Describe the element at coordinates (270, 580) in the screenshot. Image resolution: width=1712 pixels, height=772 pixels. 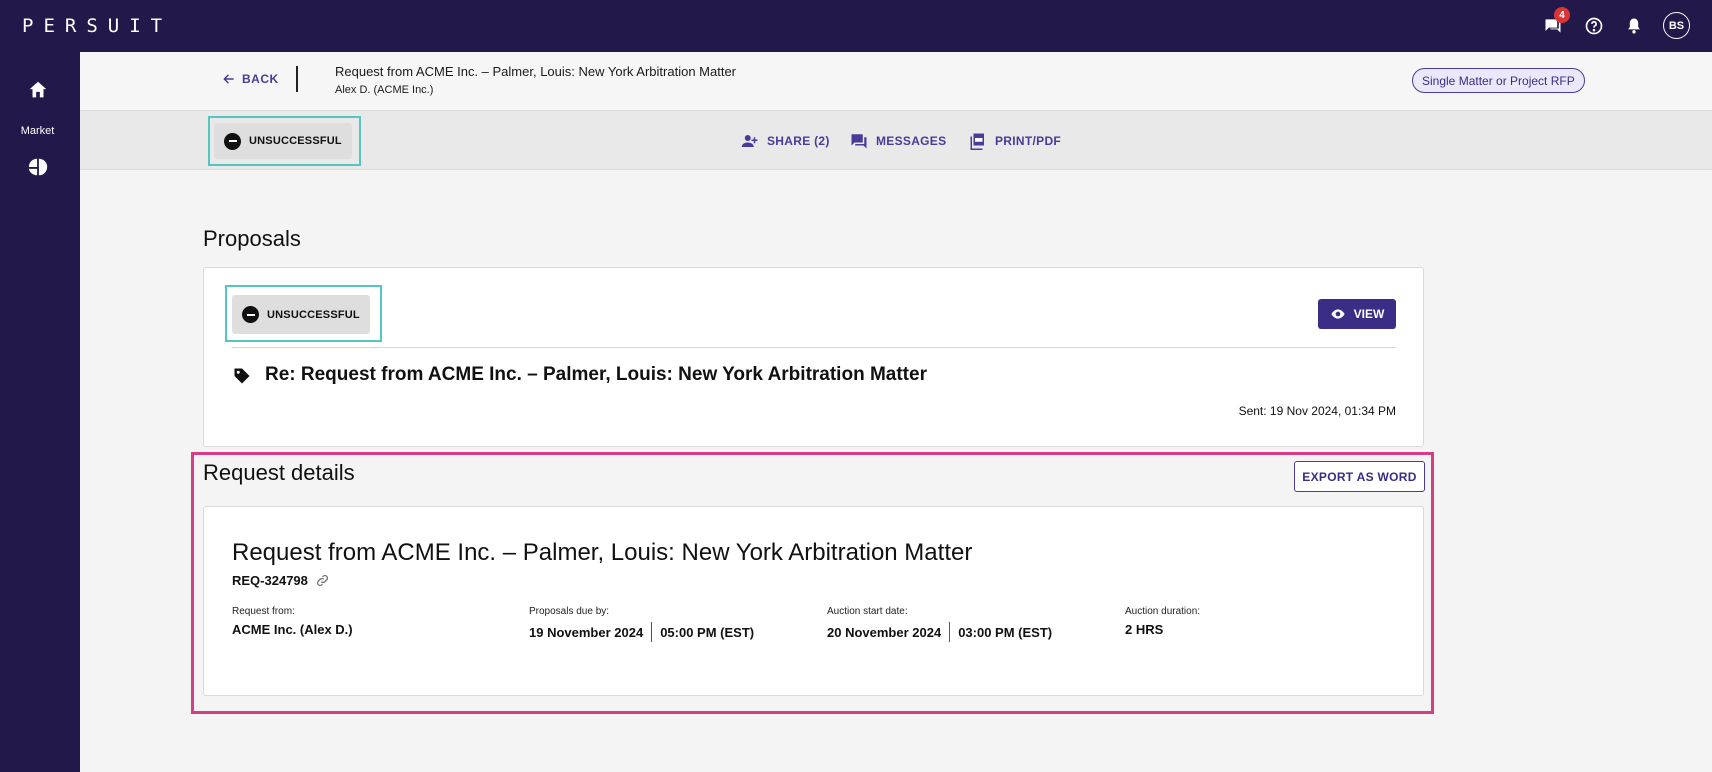
I see `request-id-value: REQ-324798` at that location.